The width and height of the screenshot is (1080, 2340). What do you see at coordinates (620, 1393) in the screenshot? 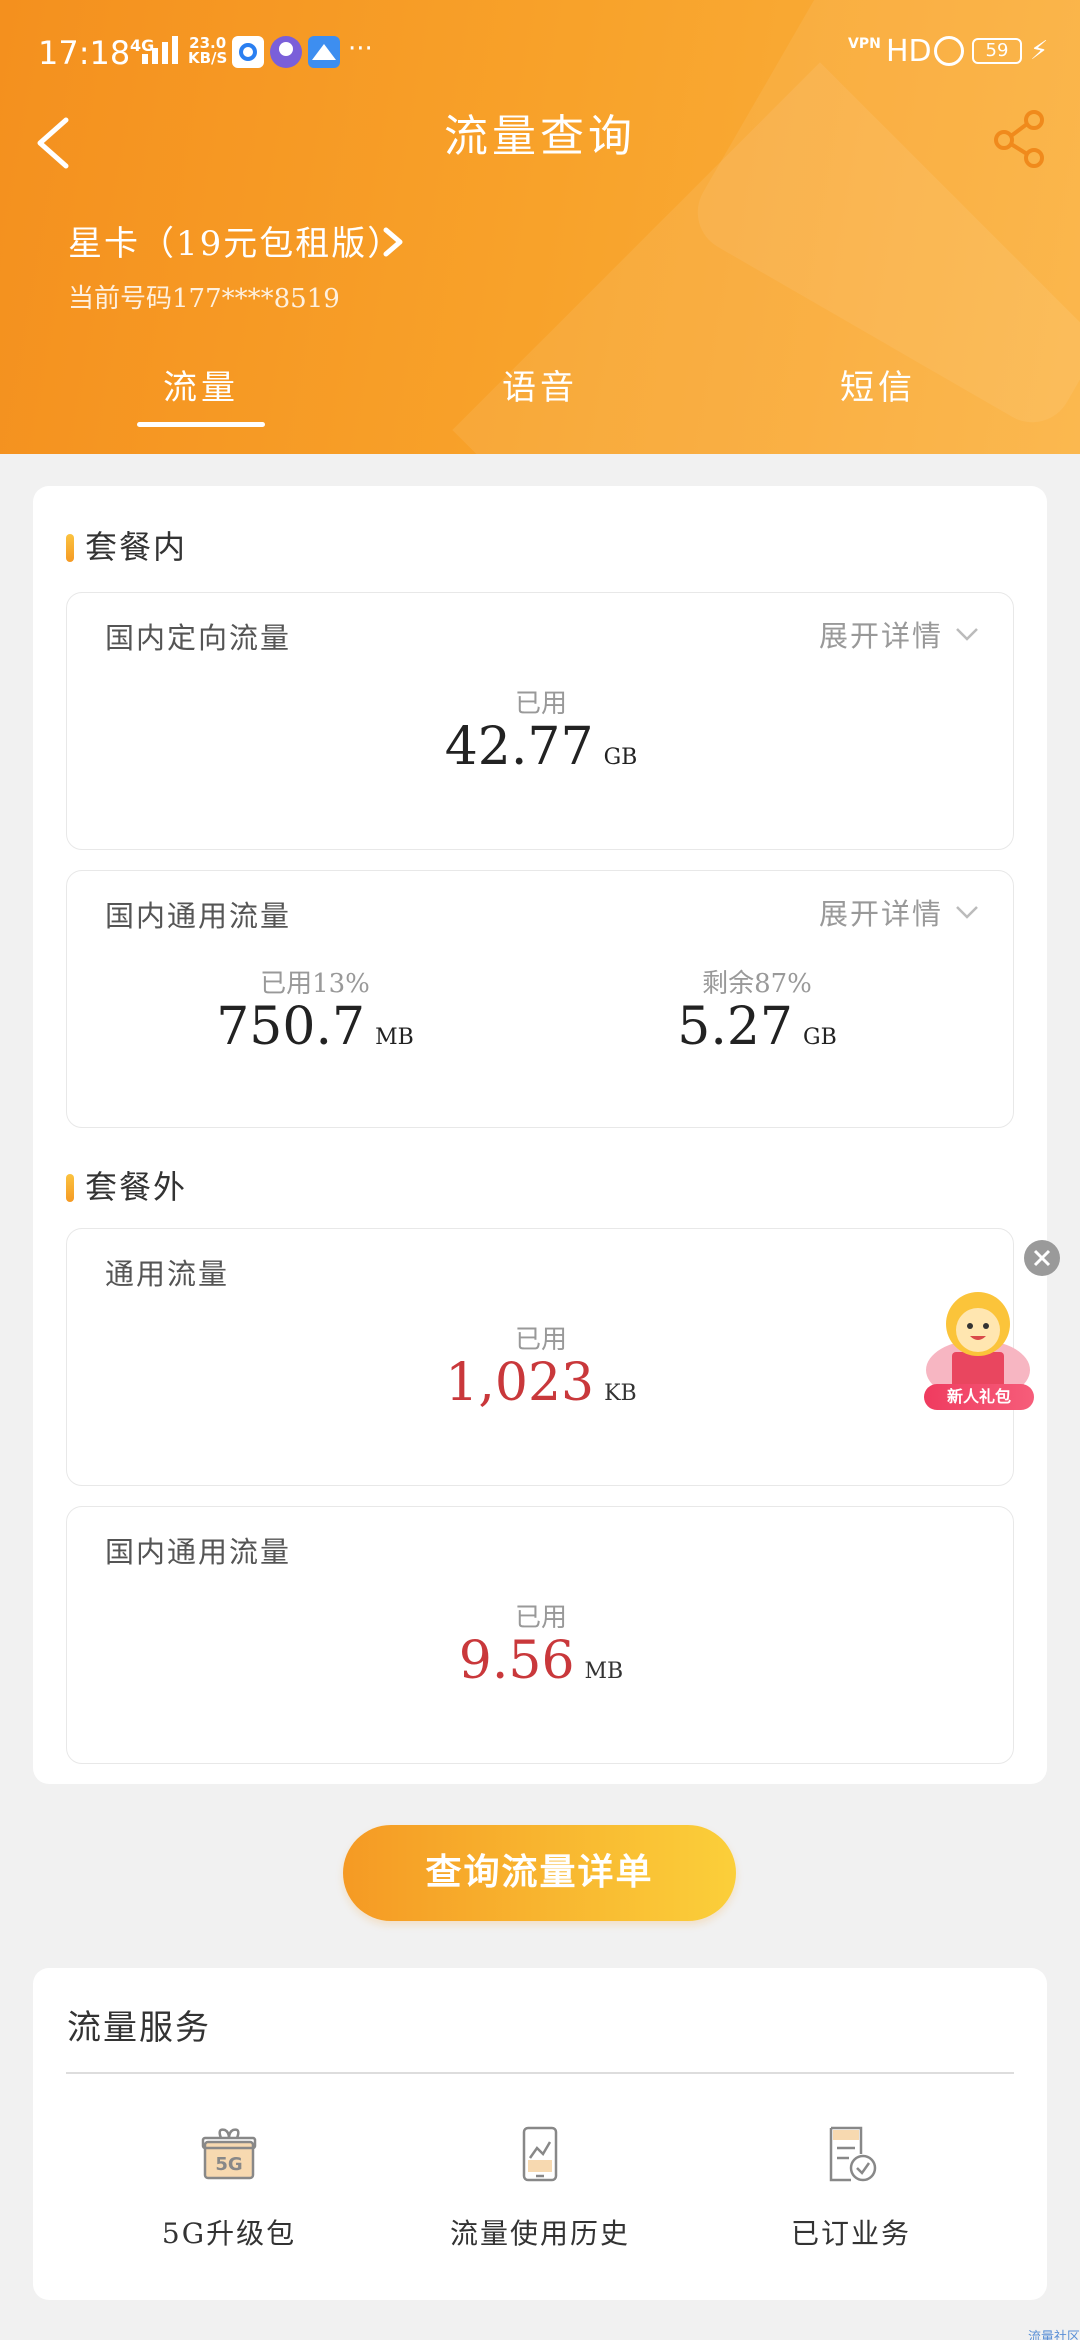
I see `value-unit: KB` at bounding box center [620, 1393].